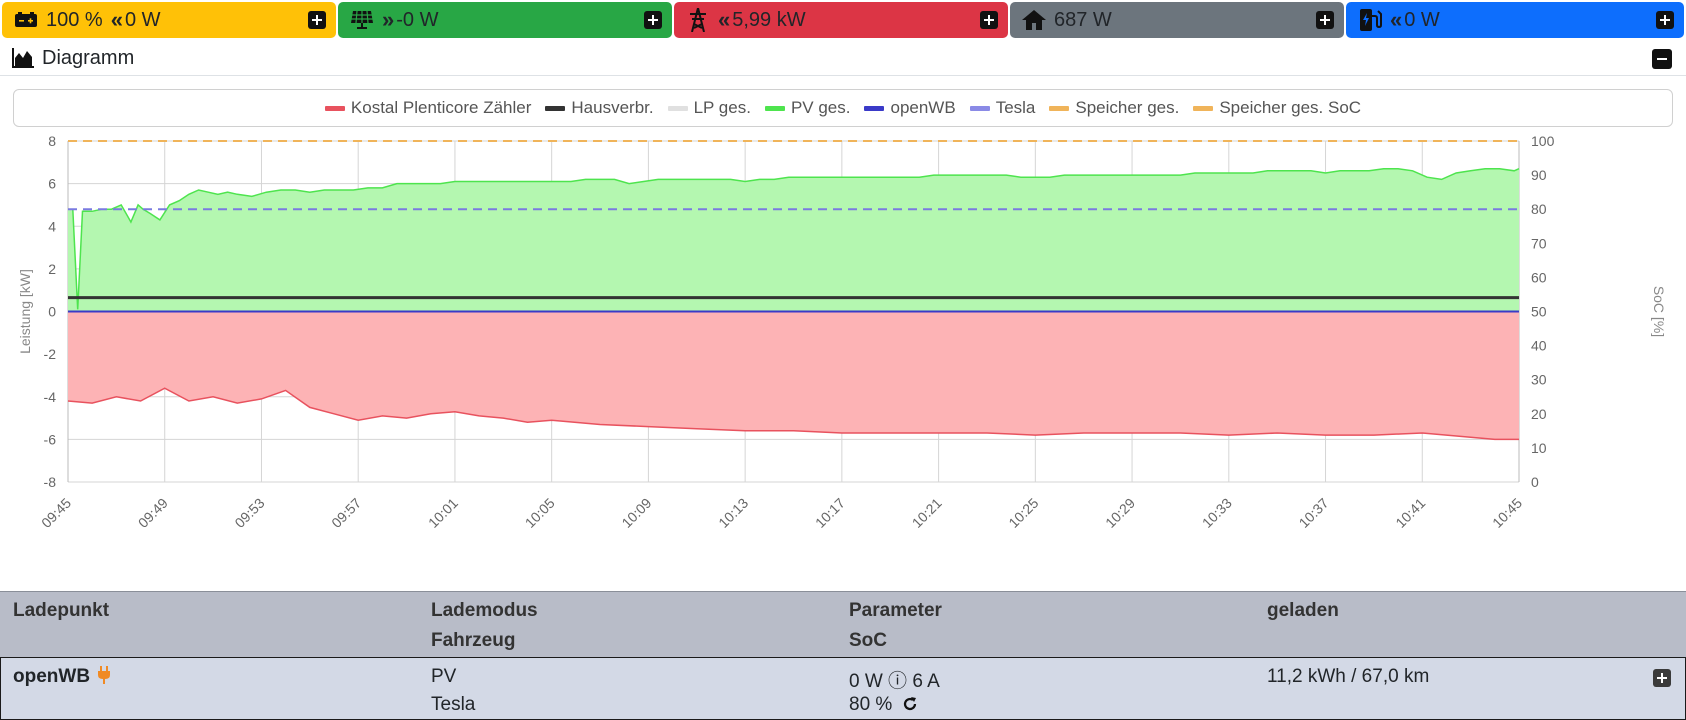 This screenshot has height=720, width=1686. Describe the element at coordinates (871, 704) in the screenshot. I see `soc-value: 80 %` at that location.